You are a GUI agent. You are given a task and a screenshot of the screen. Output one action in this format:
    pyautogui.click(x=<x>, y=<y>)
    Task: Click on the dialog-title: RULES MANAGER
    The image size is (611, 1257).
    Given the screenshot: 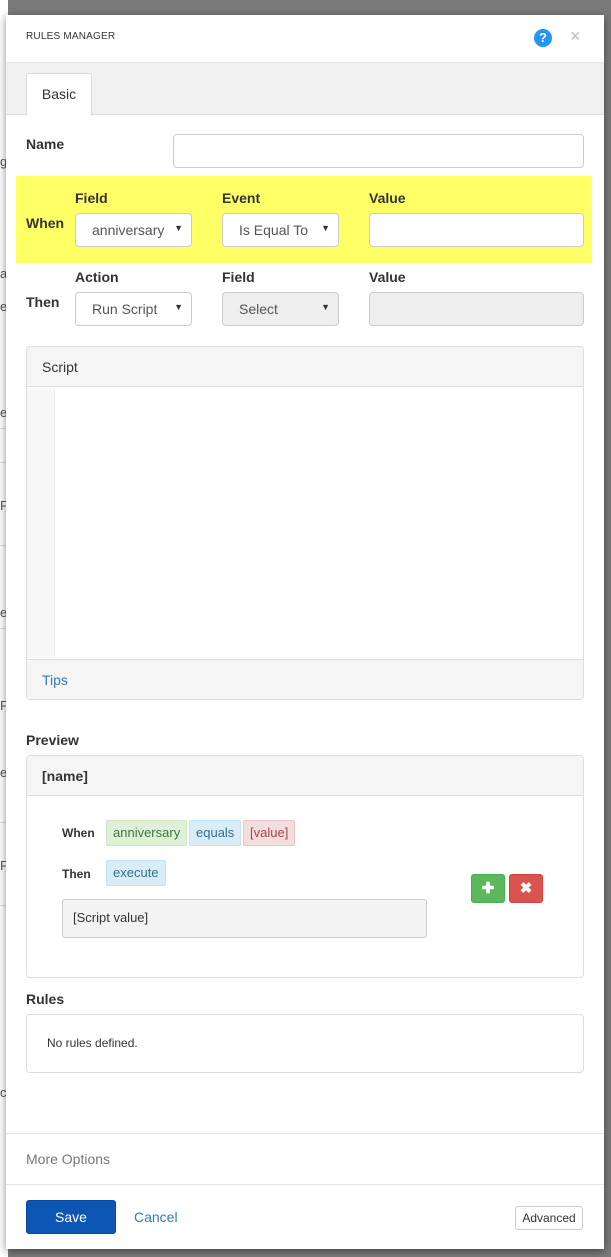 What is the action you would take?
    pyautogui.click(x=71, y=36)
    